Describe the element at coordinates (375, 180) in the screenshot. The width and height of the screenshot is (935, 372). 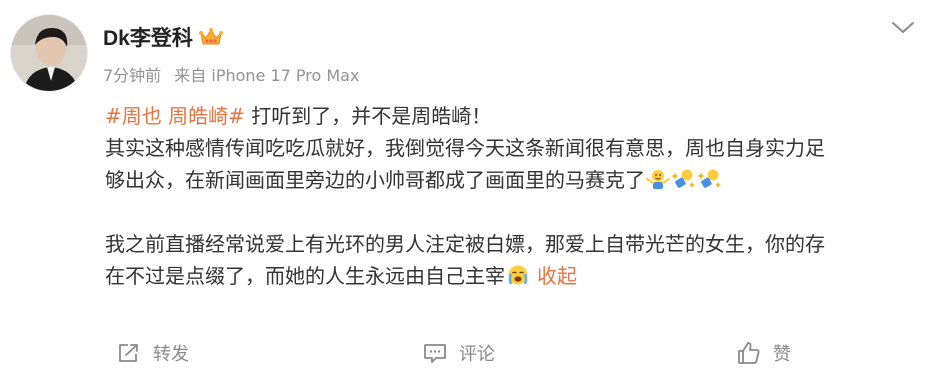
I see `content-text: 够出众，在新闻画面里旁边的小帅哥都成了画面里的马赛克了` at that location.